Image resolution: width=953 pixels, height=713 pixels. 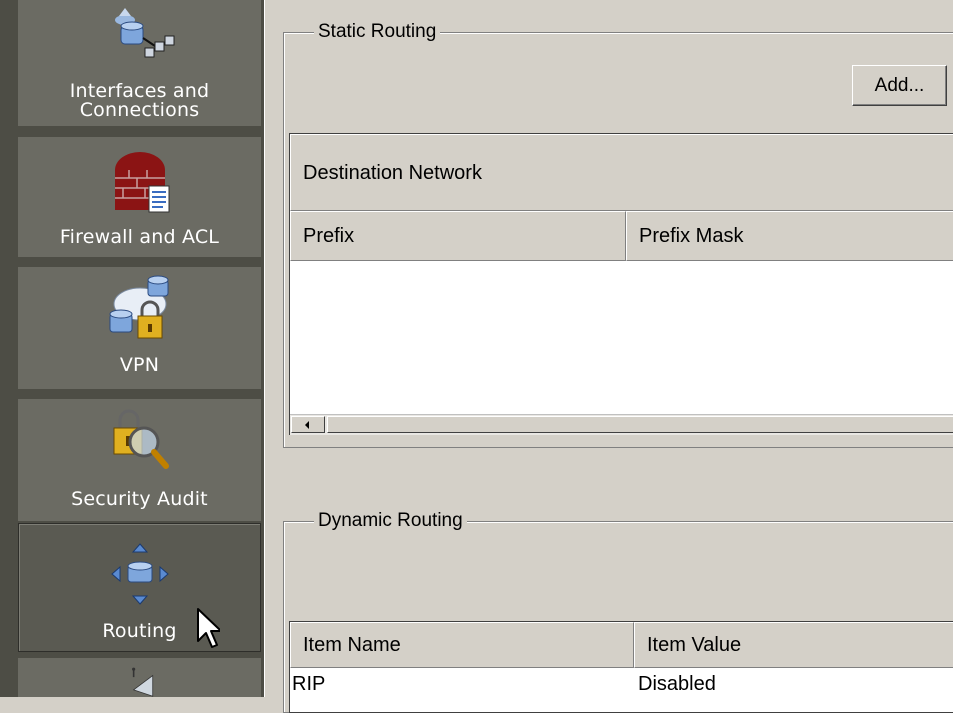 I want to click on sidebar-divider, so click(x=268, y=348).